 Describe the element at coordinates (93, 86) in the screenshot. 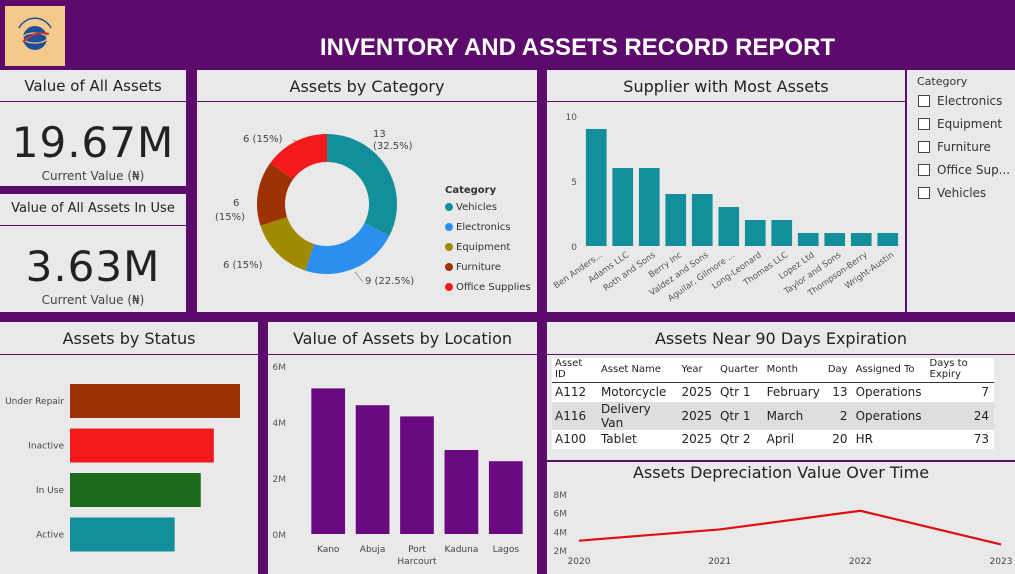

I see `kpi-total-title: Value of All Assets` at that location.